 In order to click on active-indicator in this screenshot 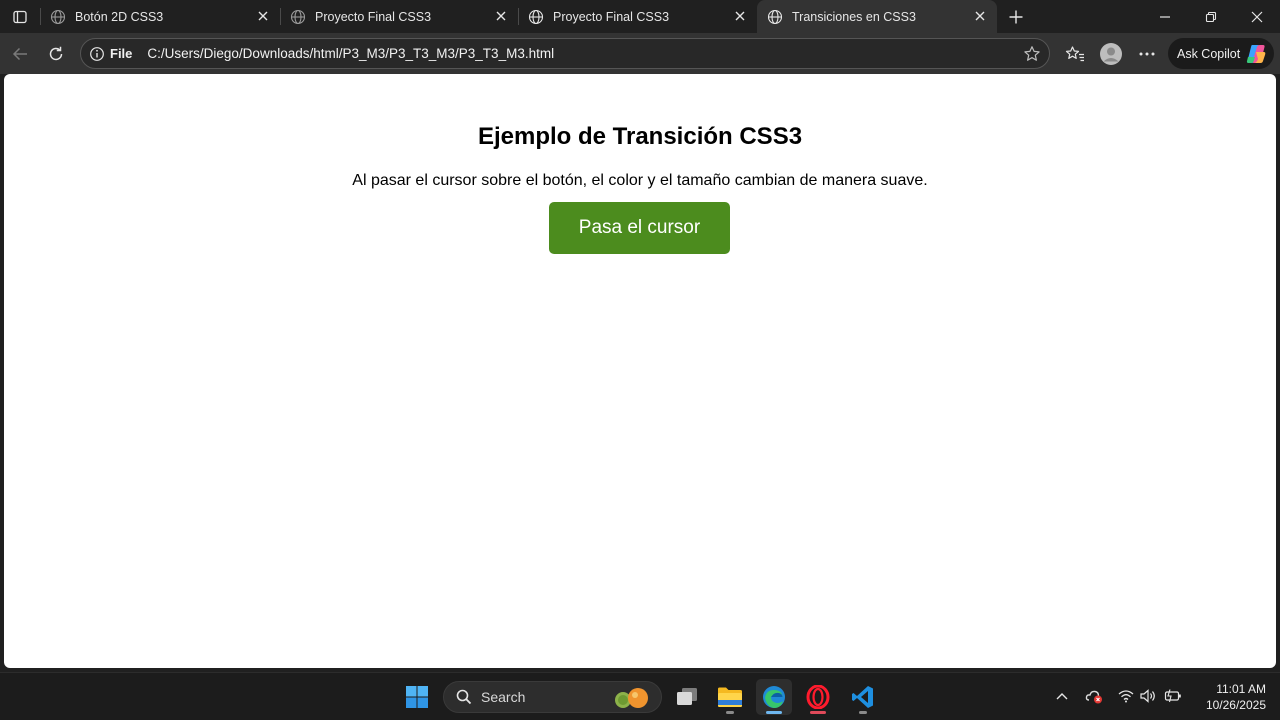, I will do `click(774, 712)`.